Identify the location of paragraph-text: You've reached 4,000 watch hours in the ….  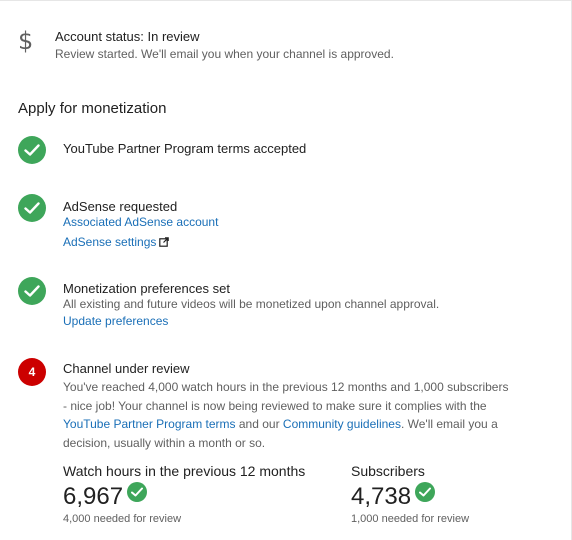
(286, 396).